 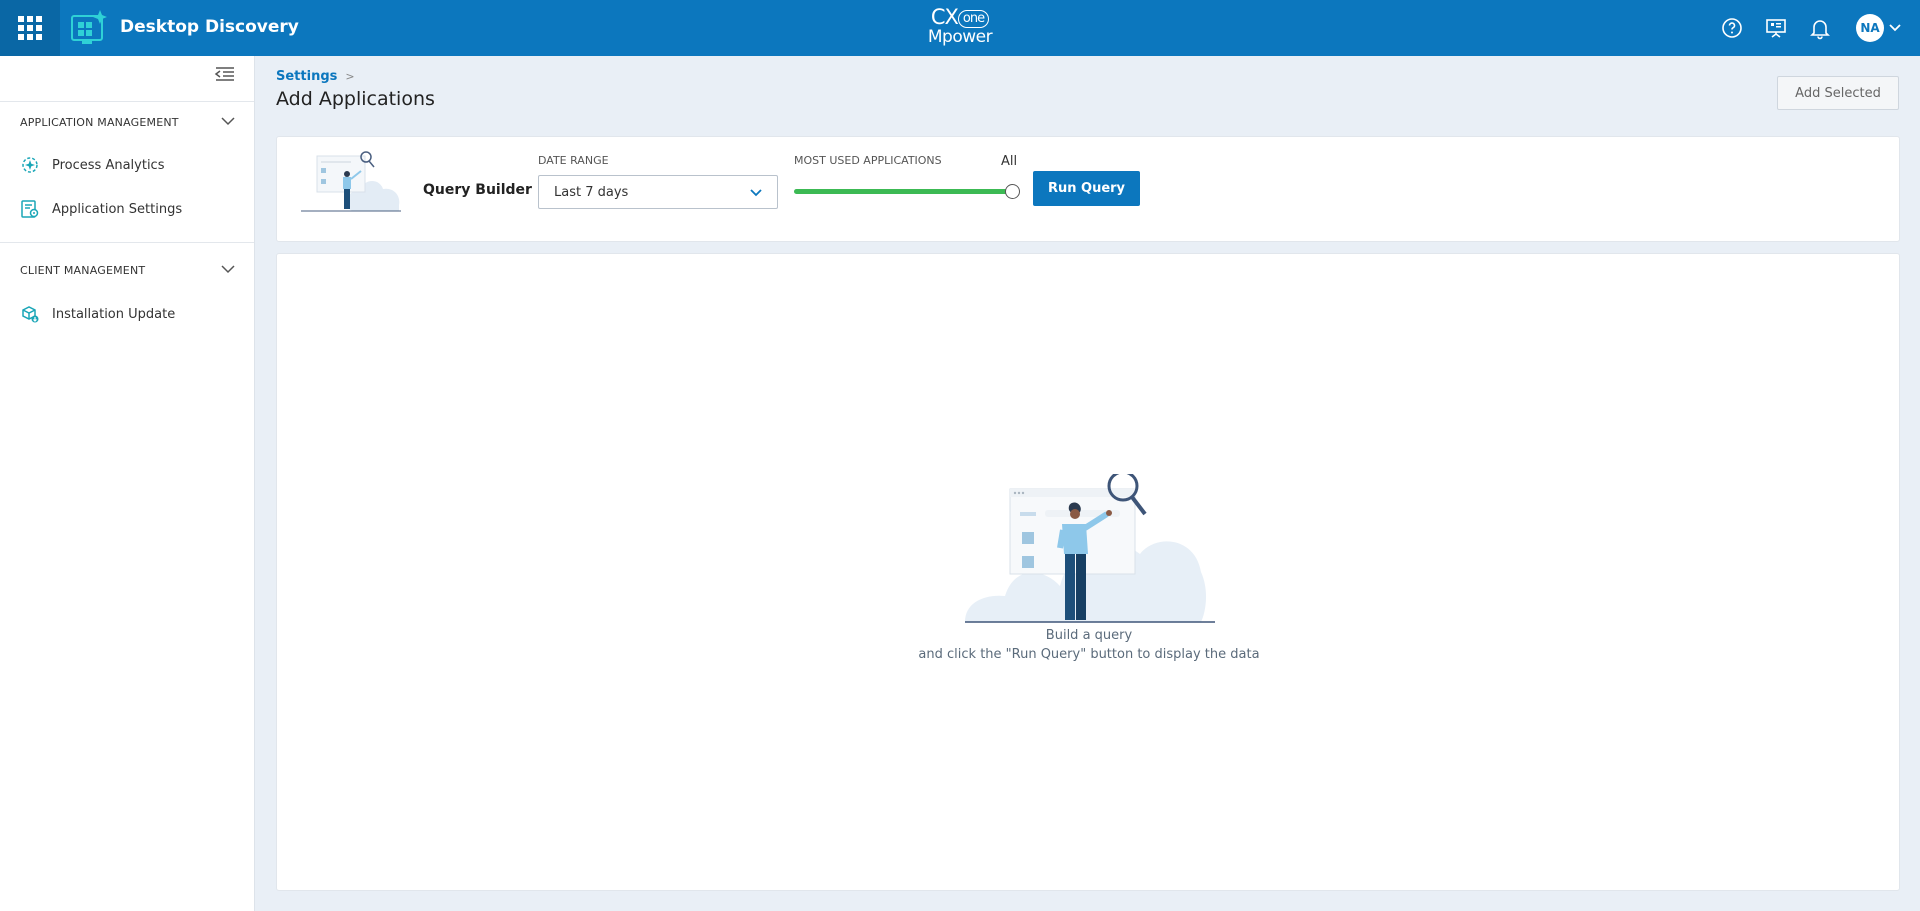 I want to click on top-header: Desktop Discovery CX one Mpower NA, so click(x=960, y=28).